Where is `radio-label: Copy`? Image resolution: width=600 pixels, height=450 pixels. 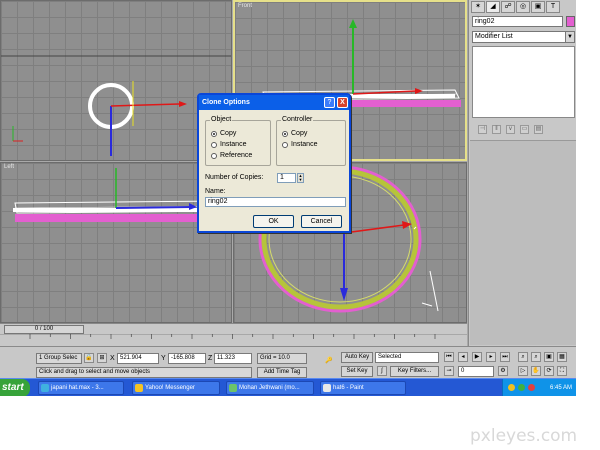
radio-label: Copy is located at coordinates (299, 133).